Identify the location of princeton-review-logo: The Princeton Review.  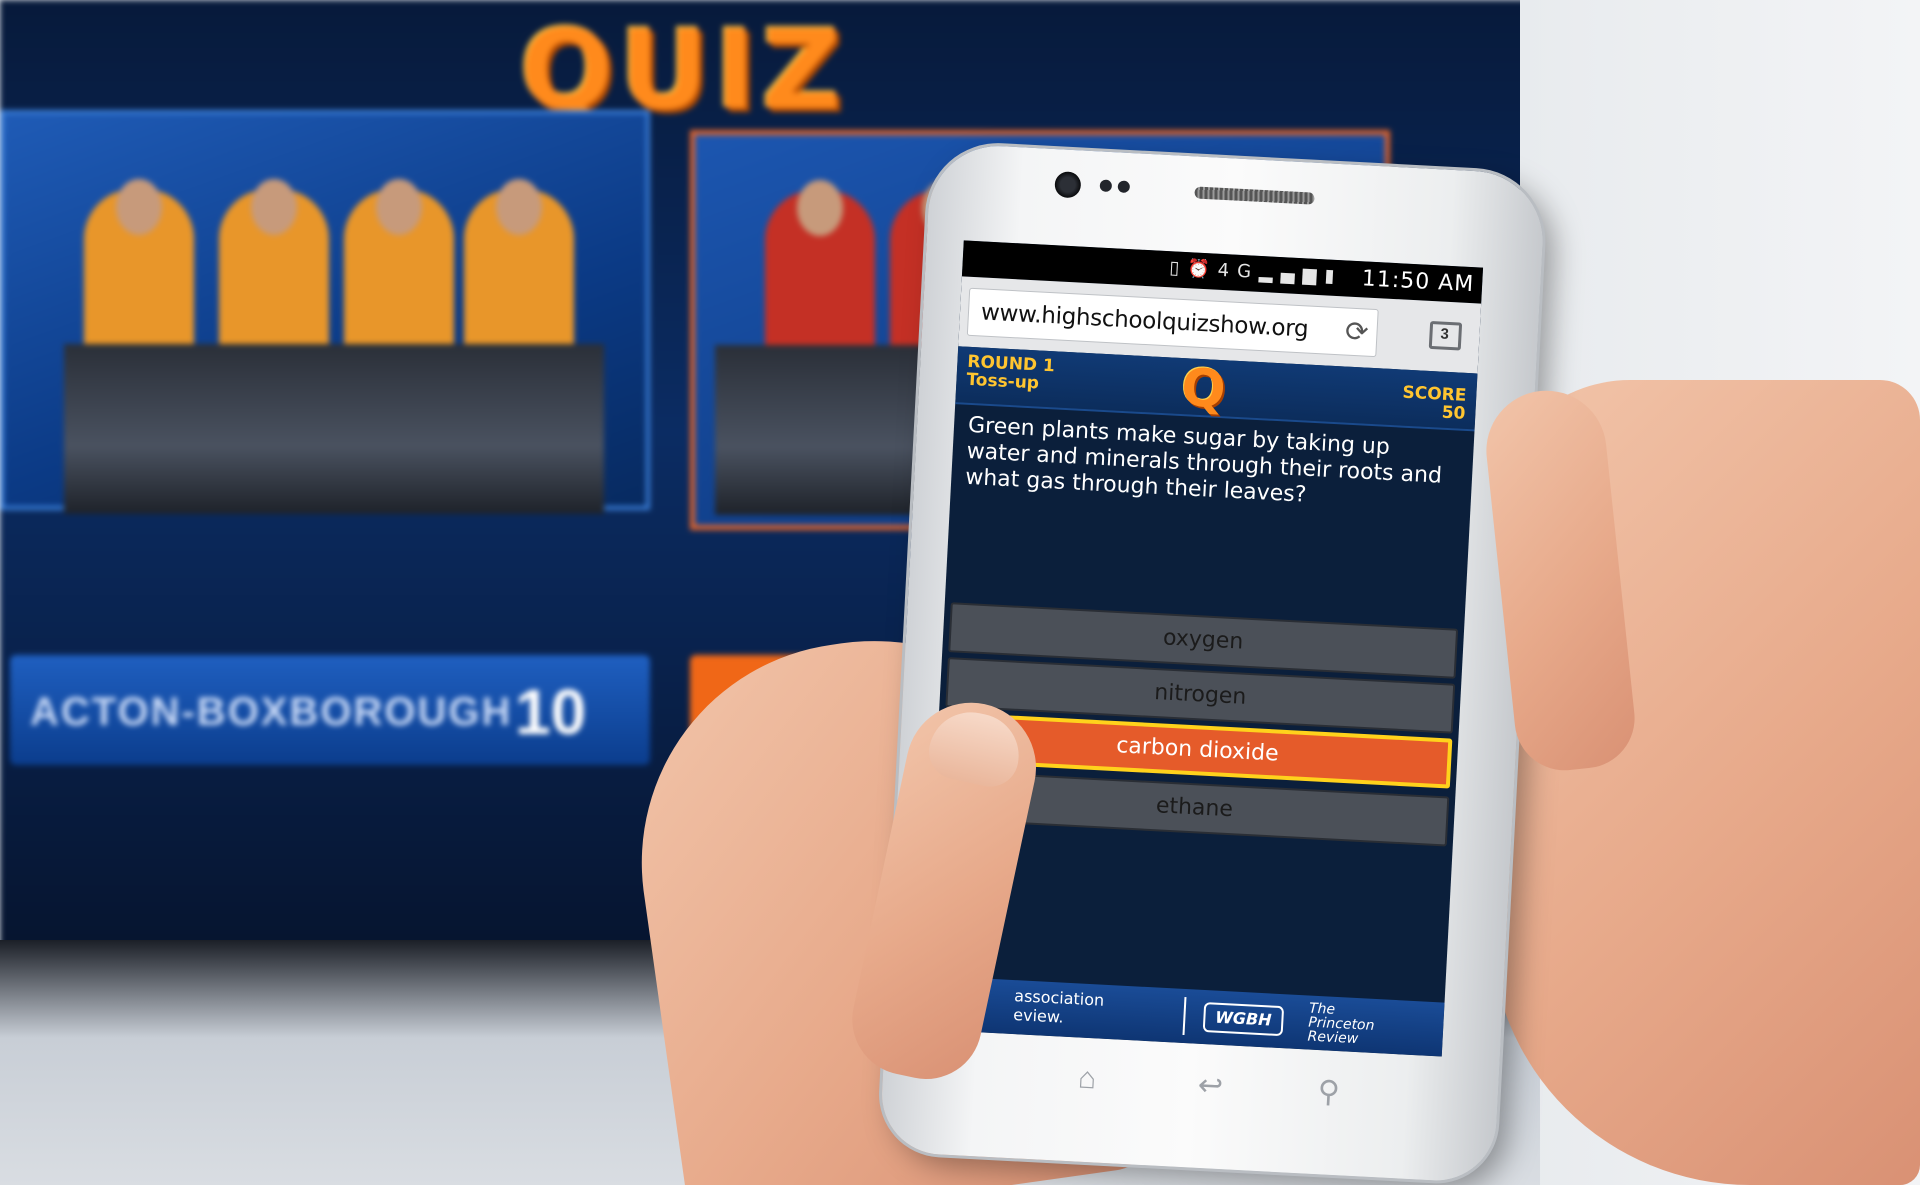
(1341, 1024).